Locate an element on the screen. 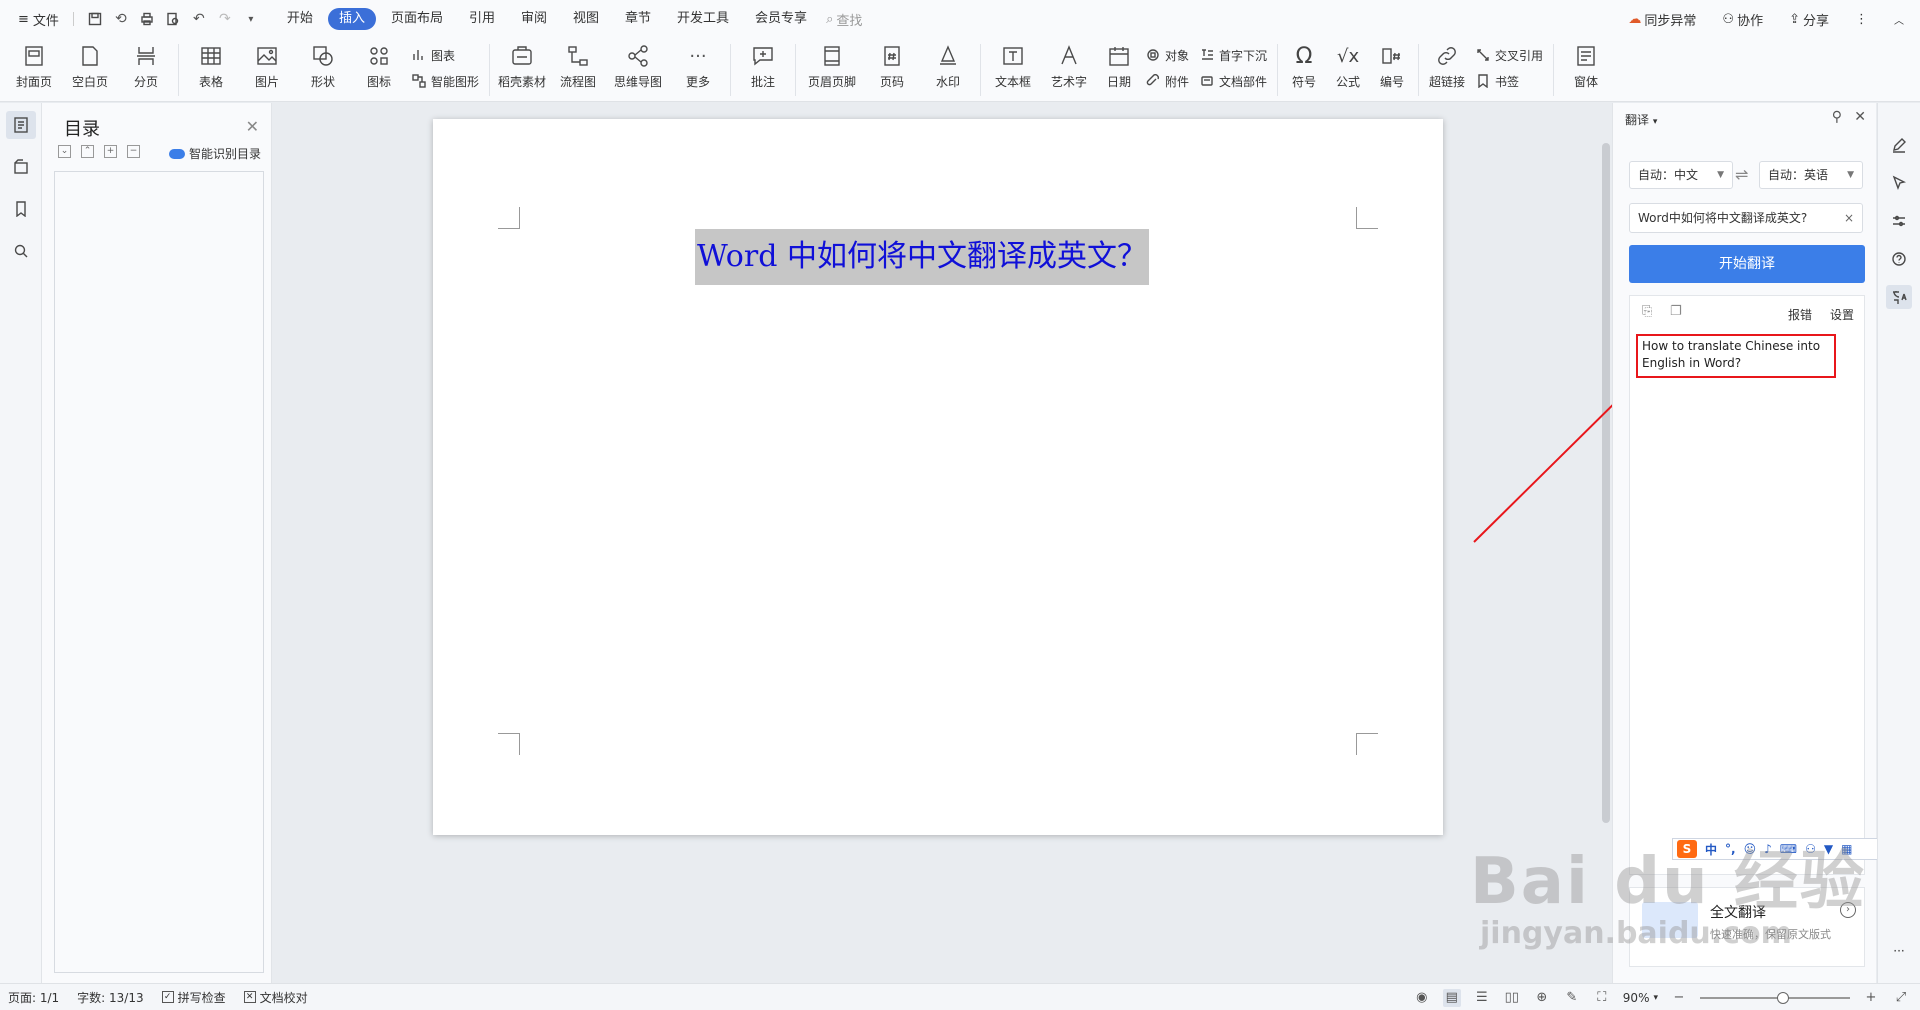 The image size is (1920, 1010). zoom-slider-thumb is located at coordinates (1782, 997).